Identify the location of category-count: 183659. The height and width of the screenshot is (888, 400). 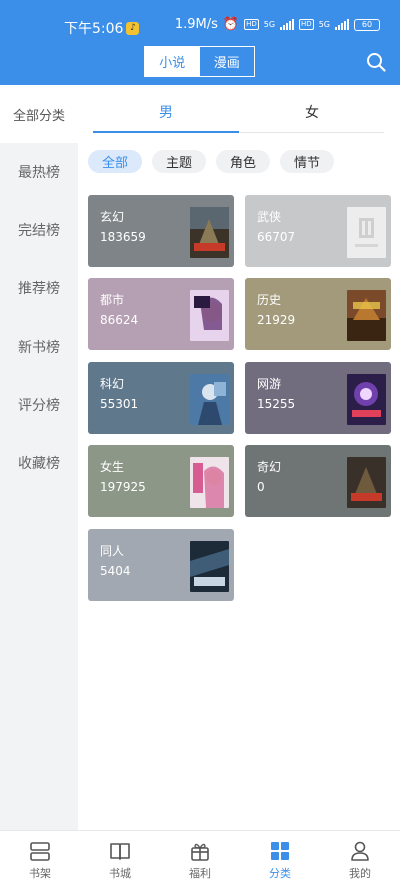
(123, 237).